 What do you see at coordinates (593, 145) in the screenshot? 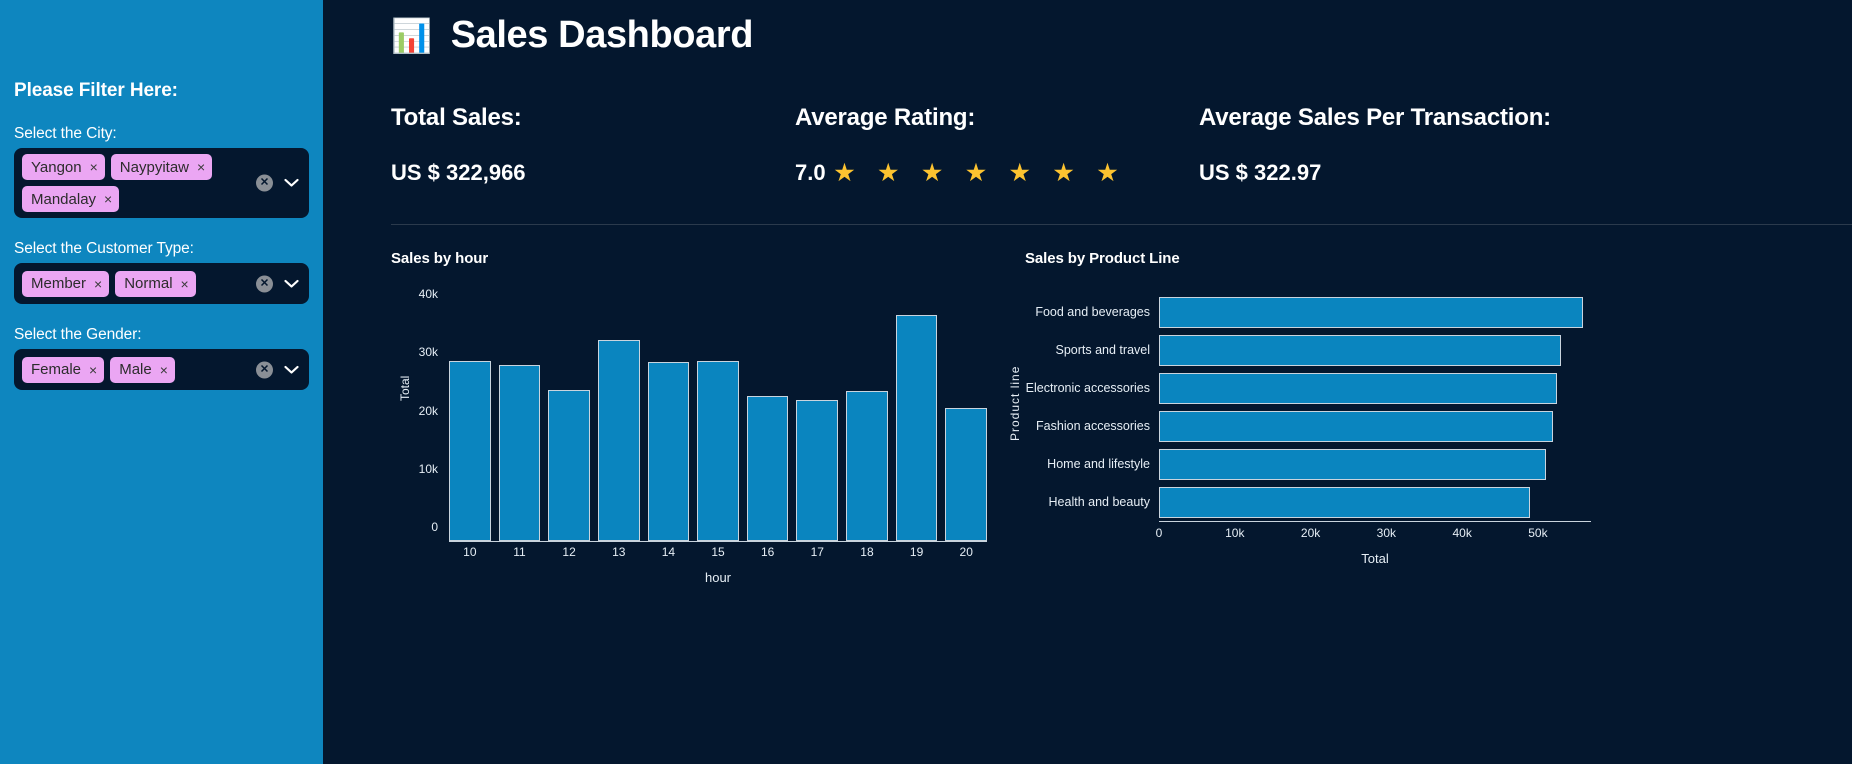
I see `kpi-card-0: Total Sales: US $ 322,966` at bounding box center [593, 145].